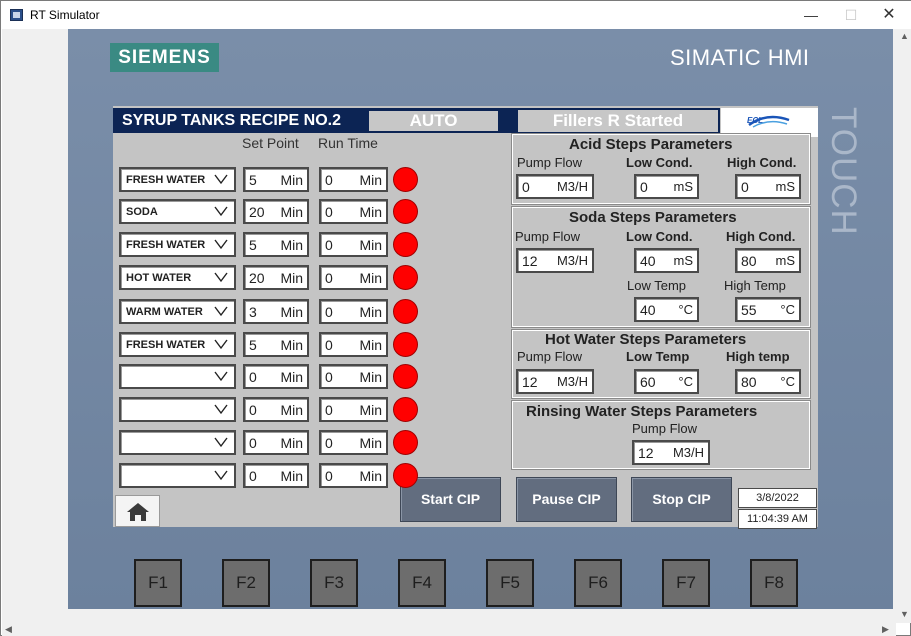 The image size is (911, 636). I want to click on rinsing-pump-flow-field: 12 M3/H, so click(671, 452).